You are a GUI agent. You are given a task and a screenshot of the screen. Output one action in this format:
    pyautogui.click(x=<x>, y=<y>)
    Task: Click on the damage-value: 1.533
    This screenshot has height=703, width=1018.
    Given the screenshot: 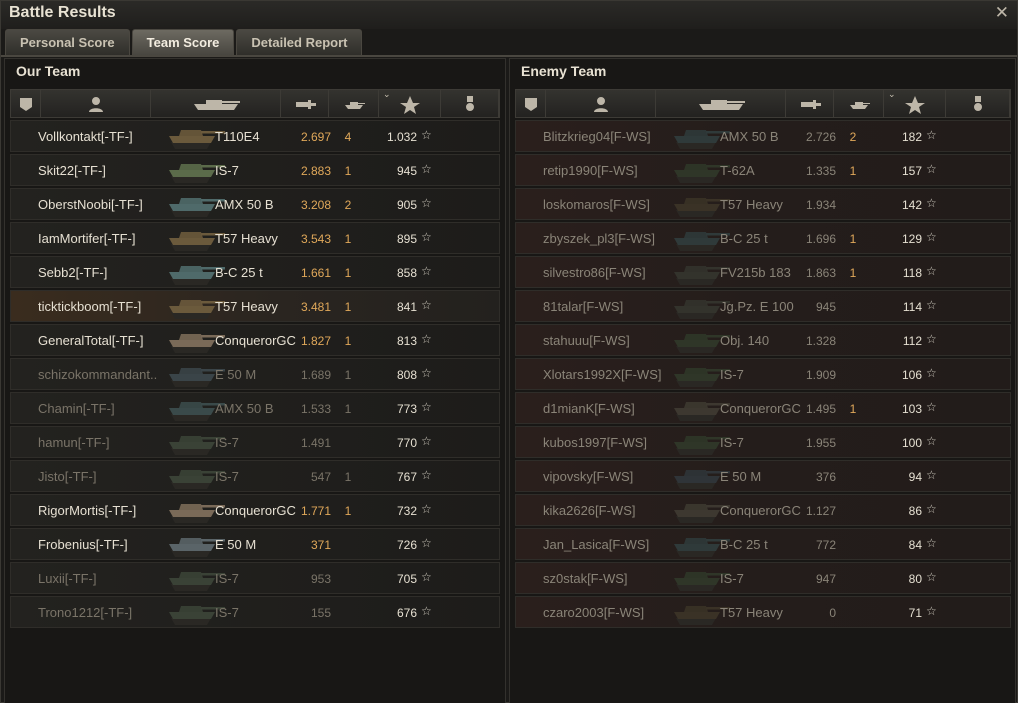 What is the action you would take?
    pyautogui.click(x=315, y=409)
    